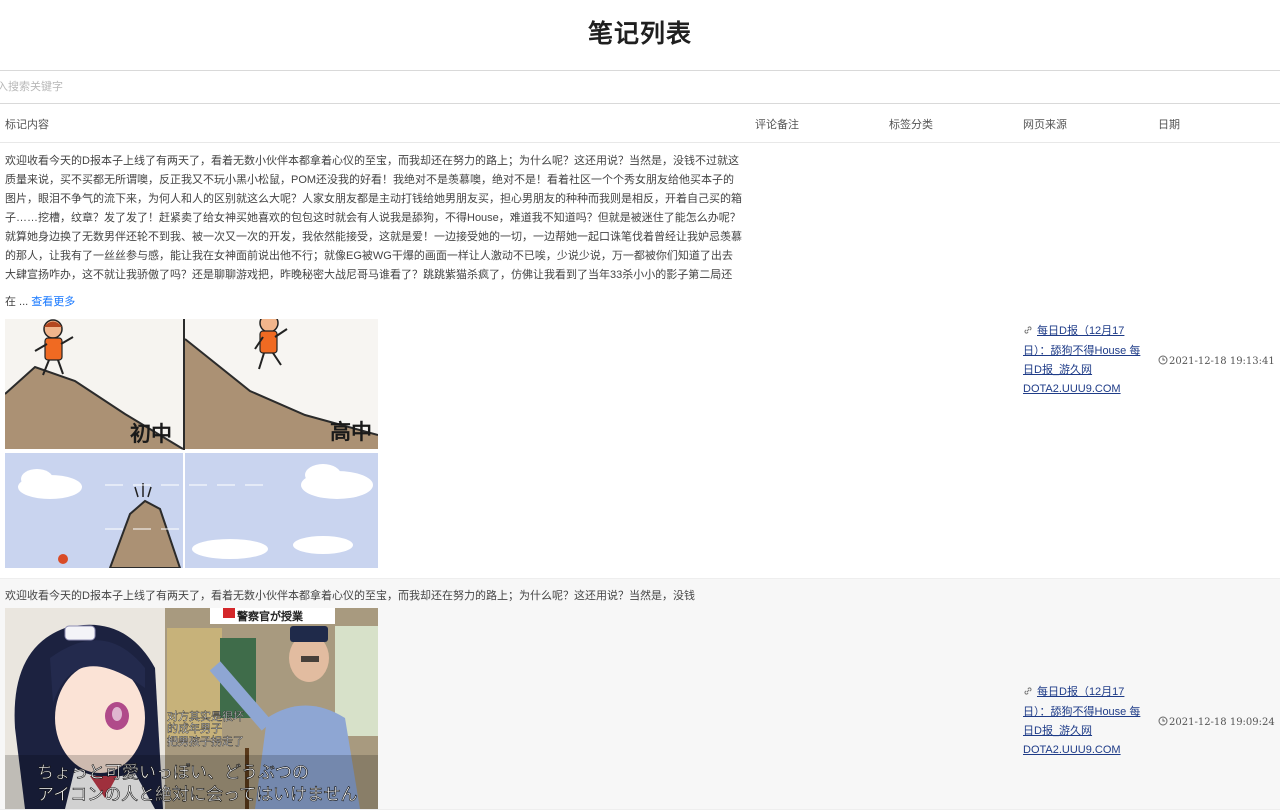 This screenshot has width=1280, height=810. I want to click on image-top-sign: 警察官が授業, so click(270, 616).